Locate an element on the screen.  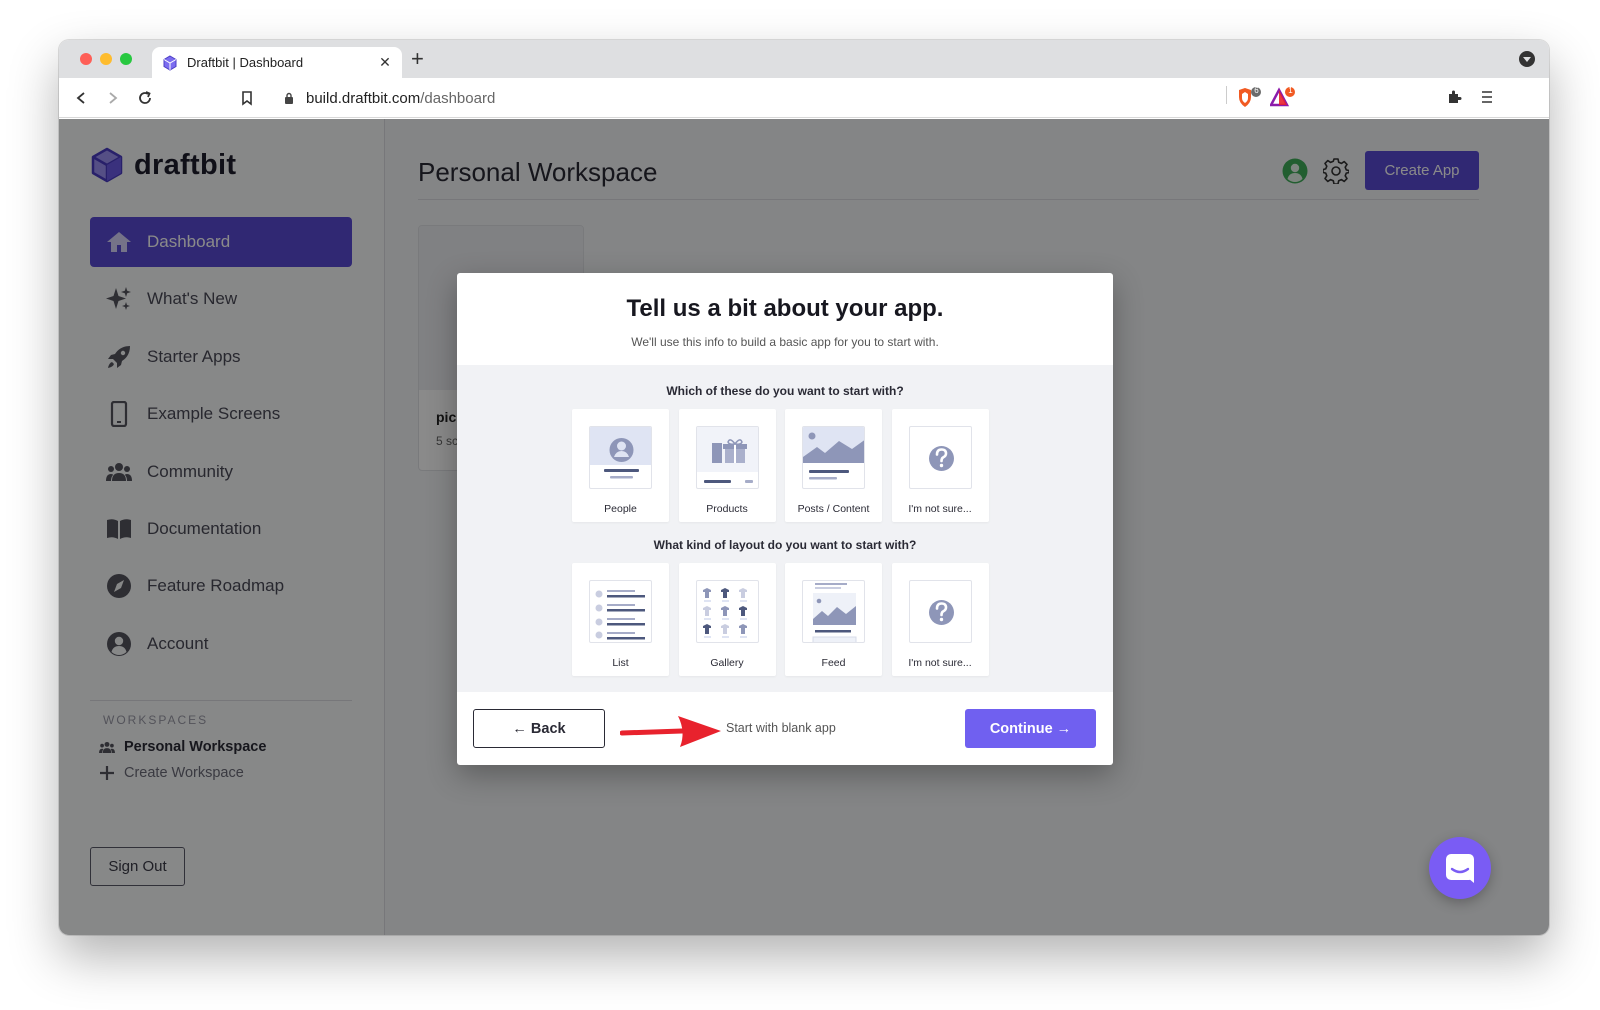
menu-icon is located at coordinates (1487, 99).